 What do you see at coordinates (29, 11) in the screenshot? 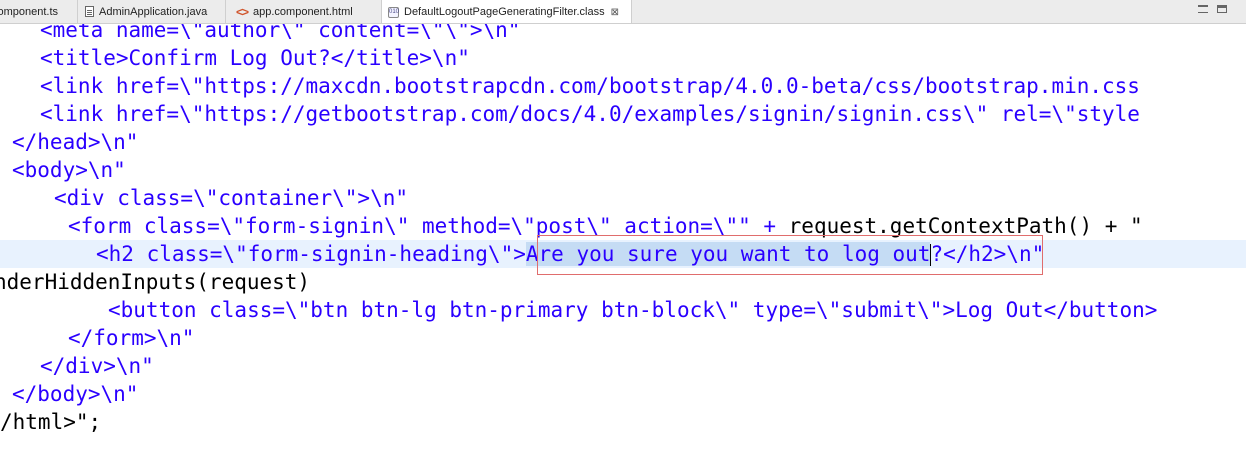
I see `tab-label: component.ts` at bounding box center [29, 11].